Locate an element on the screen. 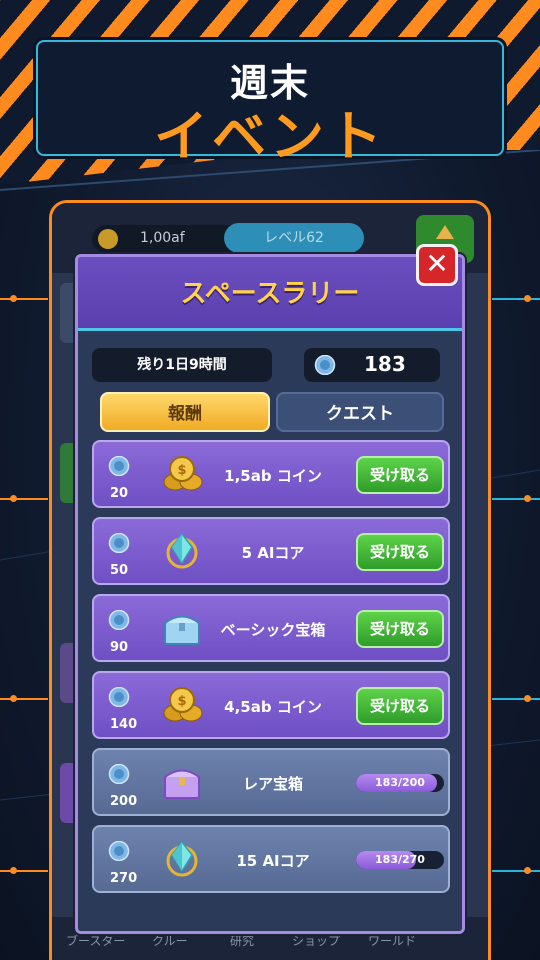 This screenshot has width=540, height=960. tab-quests: クエスト is located at coordinates (360, 412).